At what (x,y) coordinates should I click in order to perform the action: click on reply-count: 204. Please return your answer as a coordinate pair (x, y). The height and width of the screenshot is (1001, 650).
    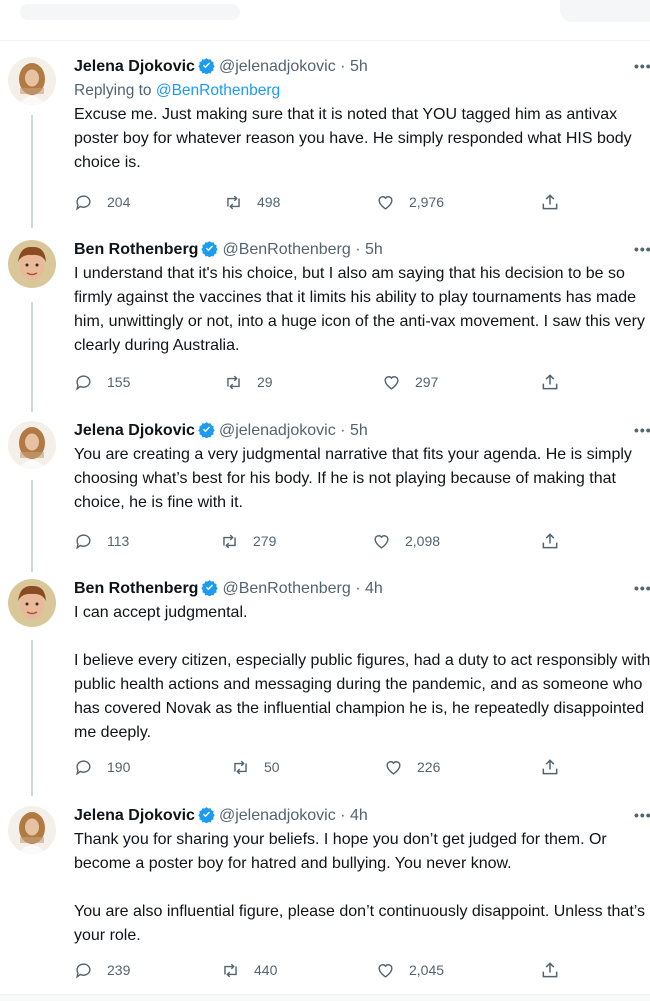
    Looking at the image, I should click on (119, 202).